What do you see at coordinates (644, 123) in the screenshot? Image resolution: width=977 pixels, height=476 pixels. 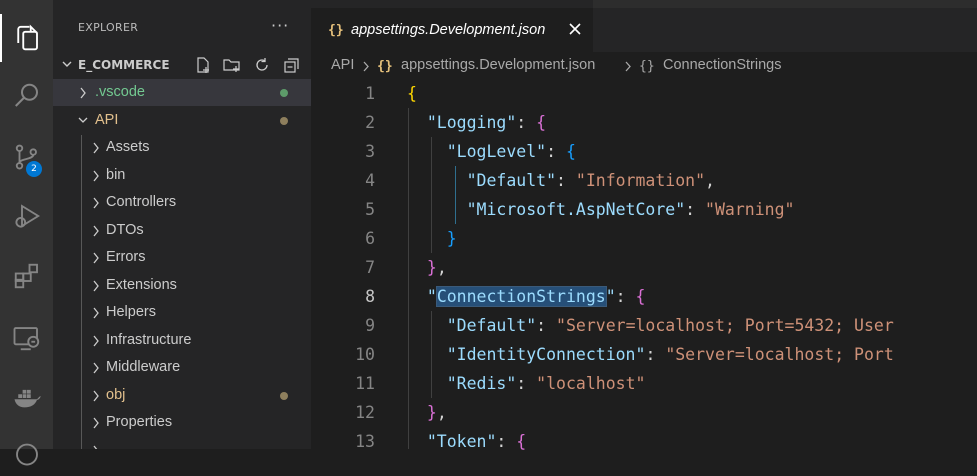 I see `code-line: 2 "Logging": {` at bounding box center [644, 123].